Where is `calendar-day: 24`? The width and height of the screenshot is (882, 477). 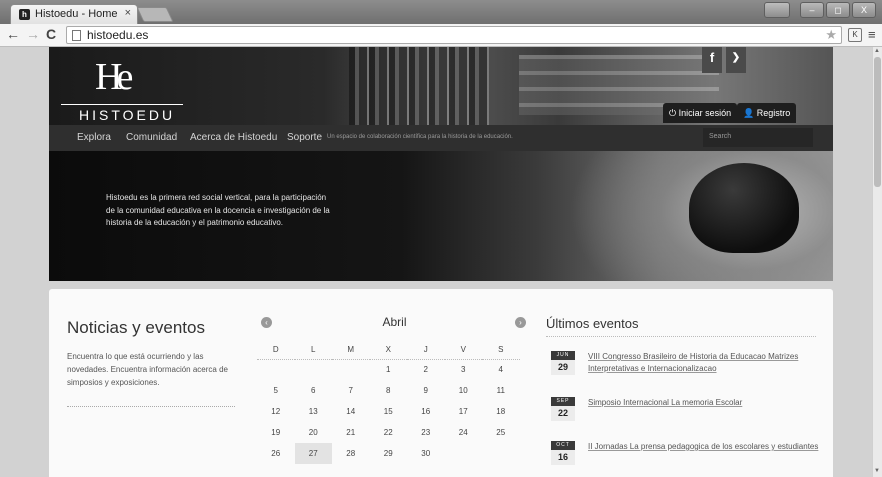
calendar-day: 24 is located at coordinates (464, 432).